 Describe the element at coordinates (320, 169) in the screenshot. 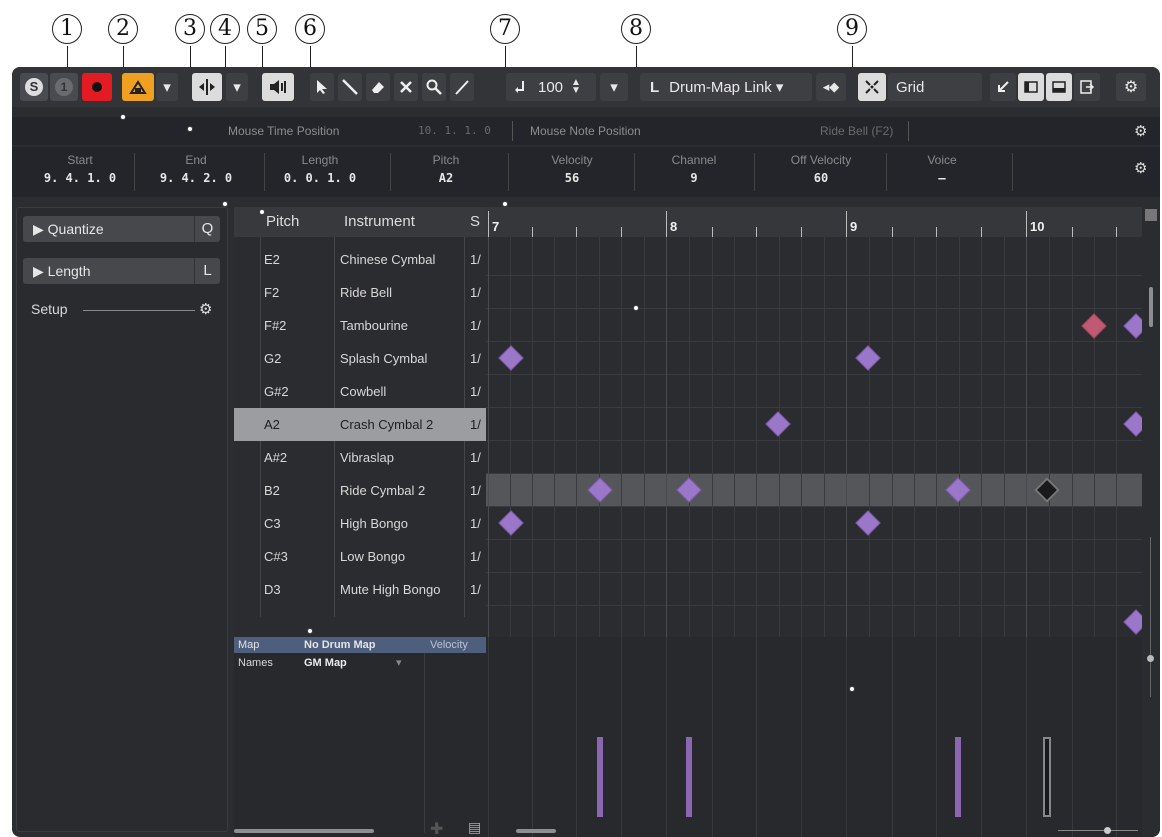

I see `info-length: Length 0. 0. 1. 0` at that location.